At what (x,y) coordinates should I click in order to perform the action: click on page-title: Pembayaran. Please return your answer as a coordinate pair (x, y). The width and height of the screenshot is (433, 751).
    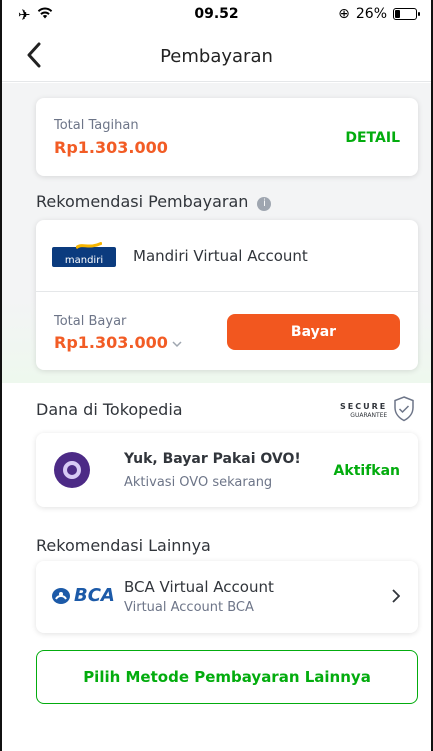
    Looking at the image, I should click on (216, 56).